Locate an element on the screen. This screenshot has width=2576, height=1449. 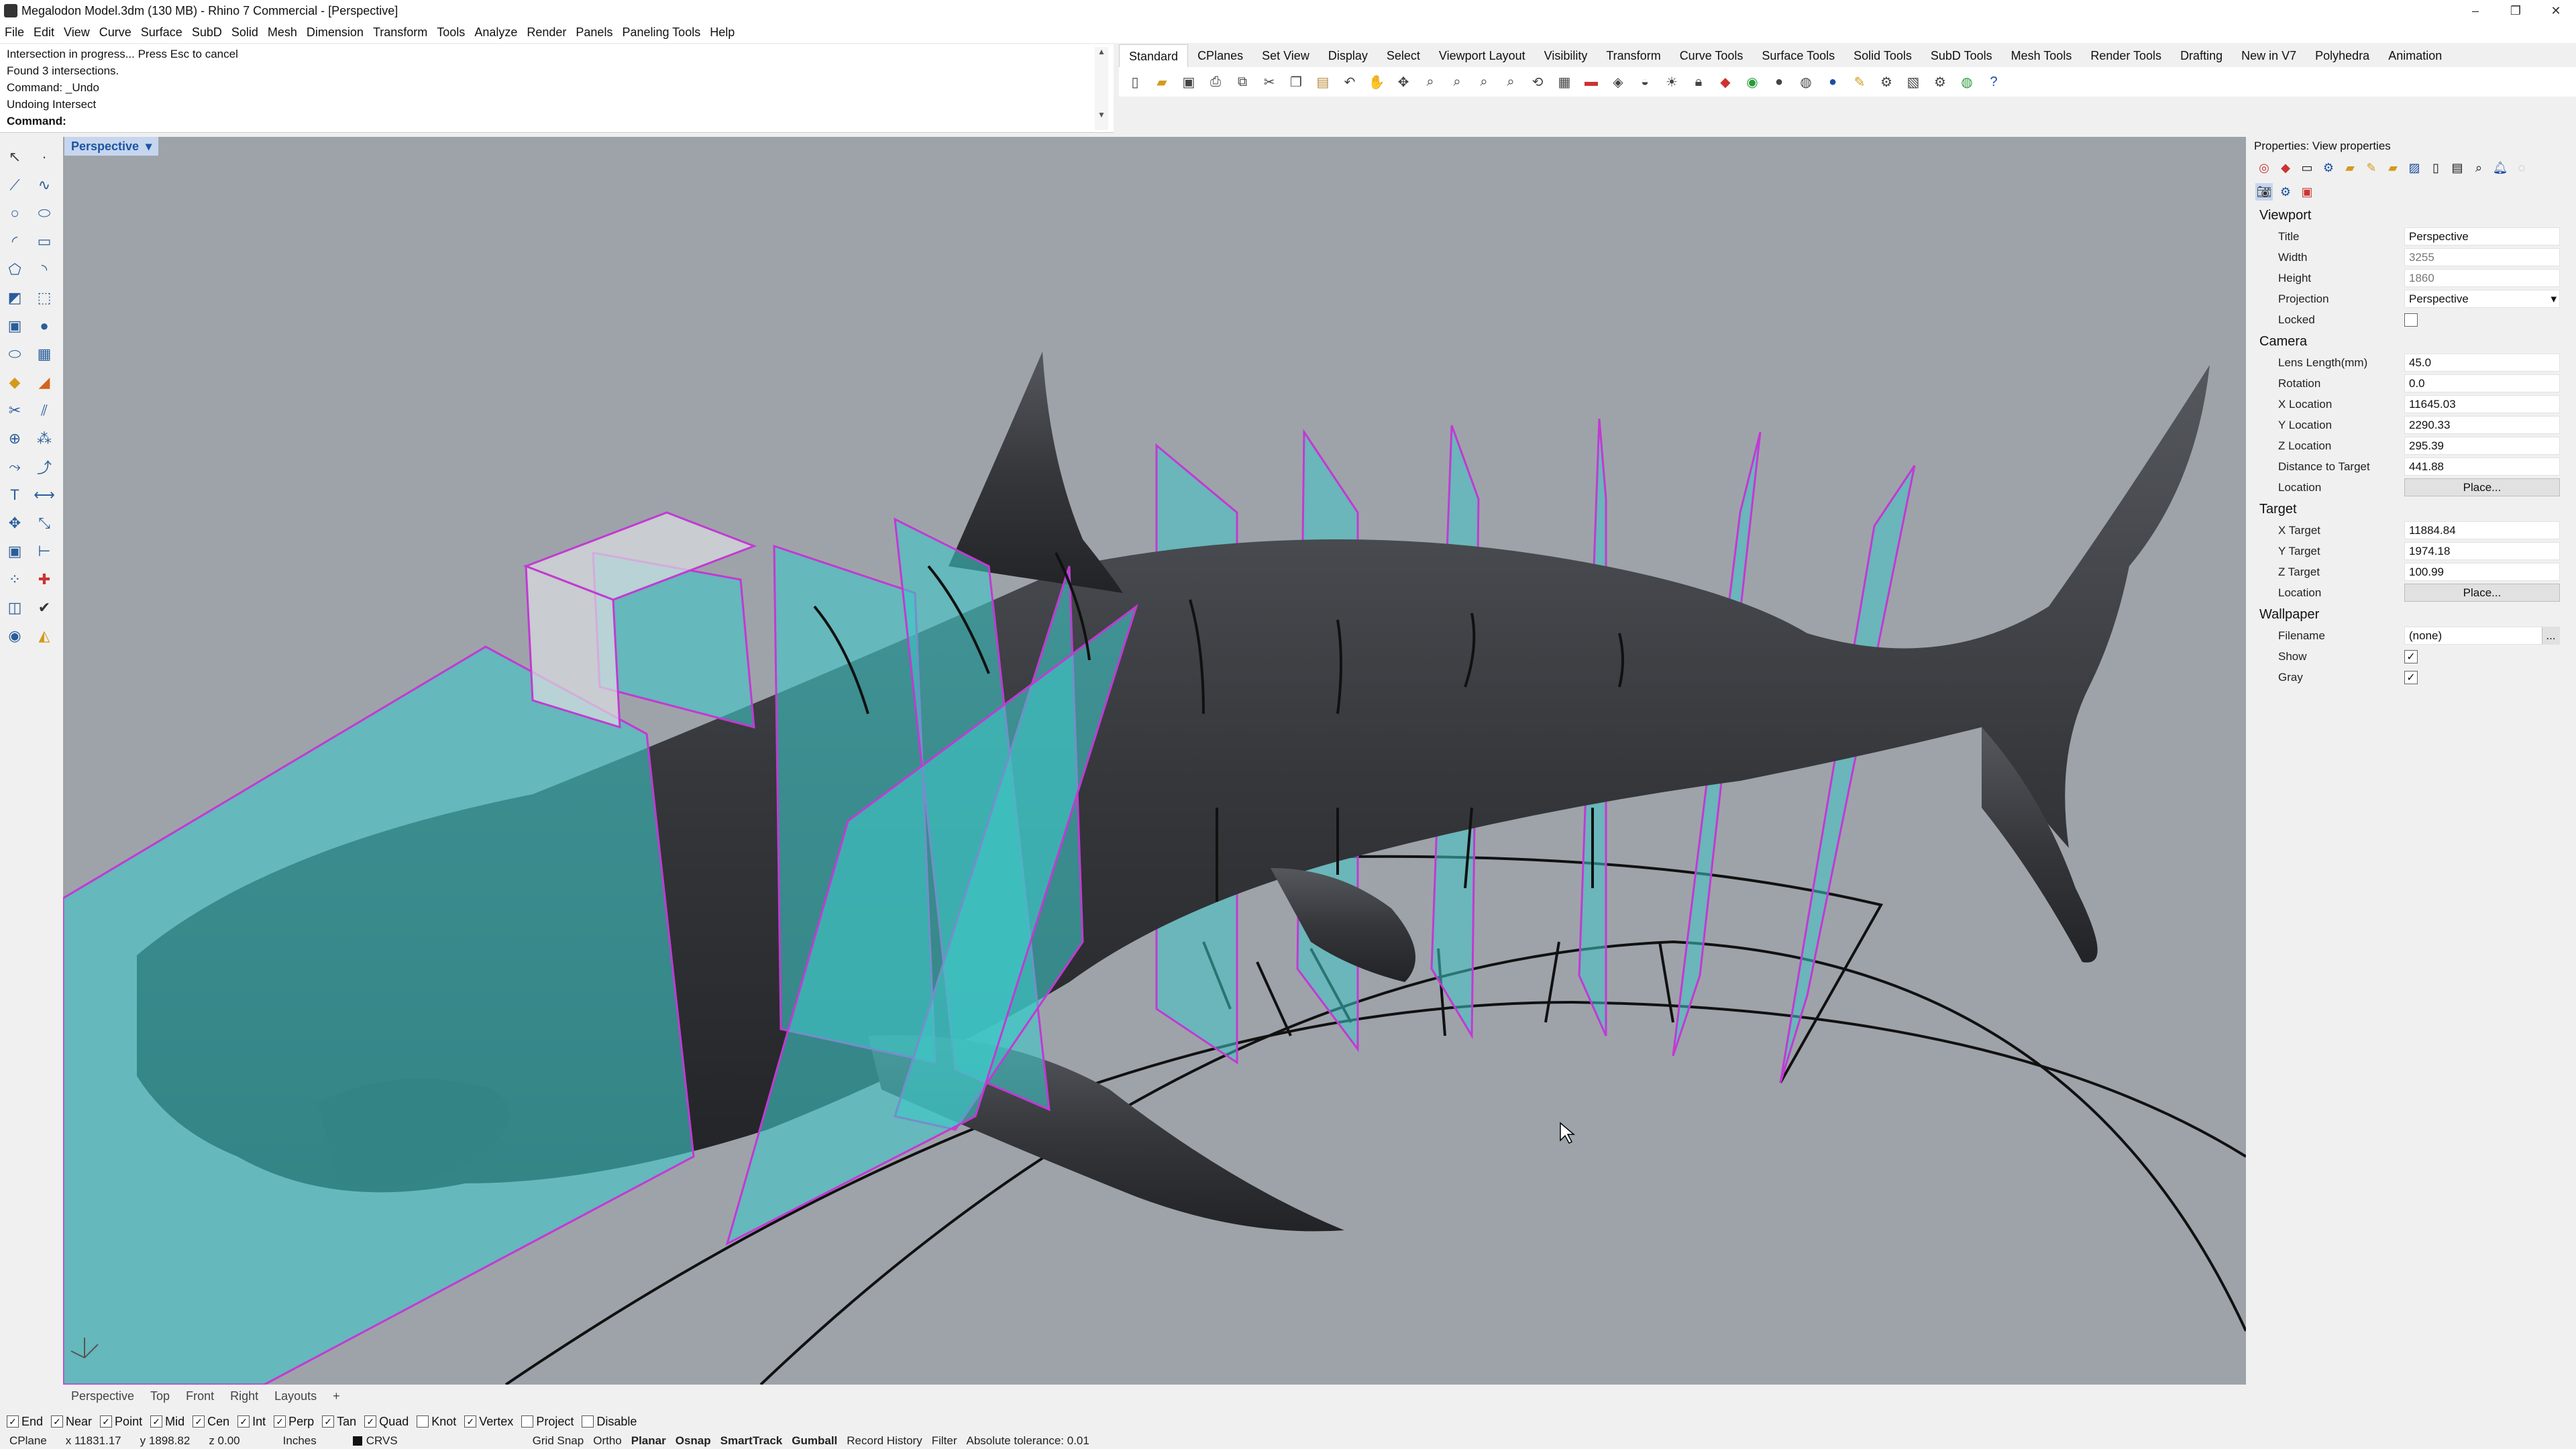
open-folder-icon: ▰ is located at coordinates (2393, 167).